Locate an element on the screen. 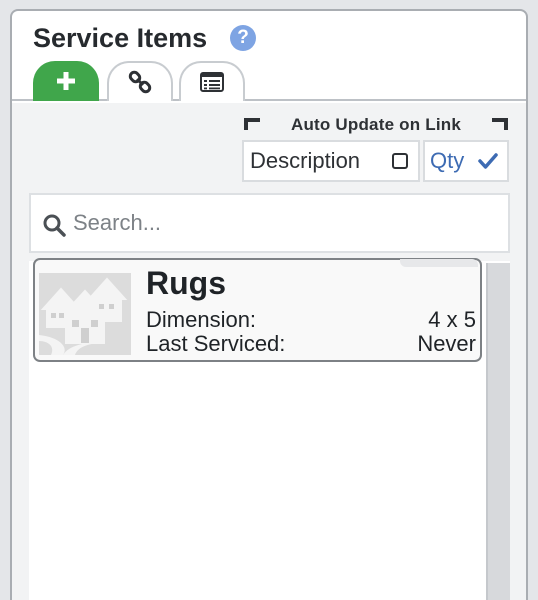  bracket-left-decoration is located at coordinates (252, 124).